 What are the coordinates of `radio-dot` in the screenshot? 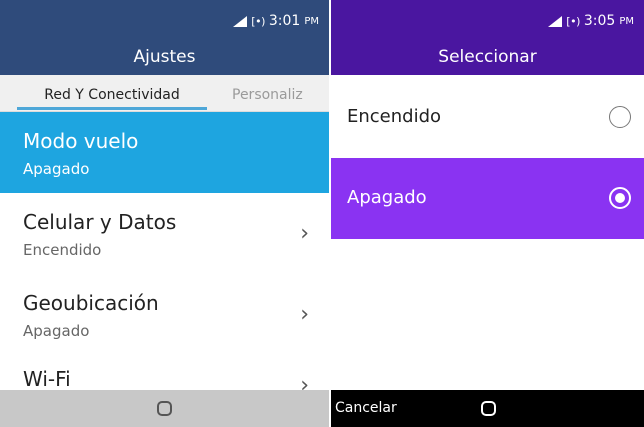 It's located at (620, 198).